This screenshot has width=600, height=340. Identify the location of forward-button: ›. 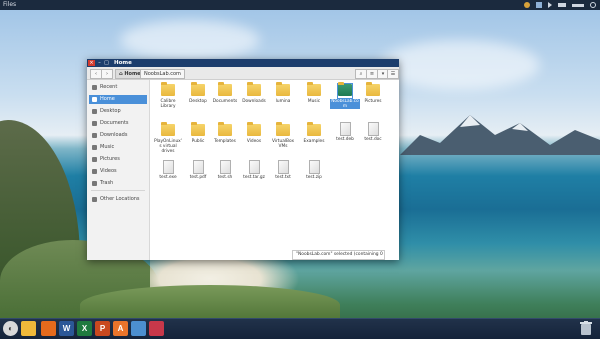
(107, 74).